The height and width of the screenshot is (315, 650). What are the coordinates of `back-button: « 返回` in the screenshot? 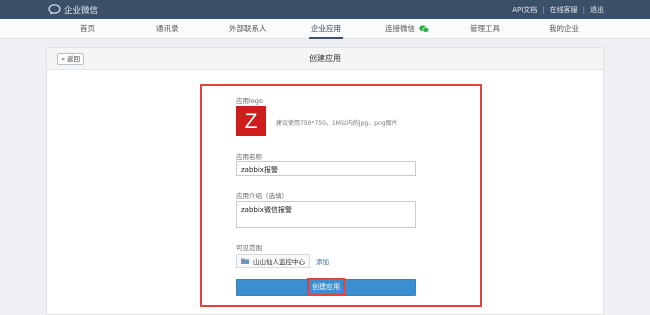 It's located at (71, 59).